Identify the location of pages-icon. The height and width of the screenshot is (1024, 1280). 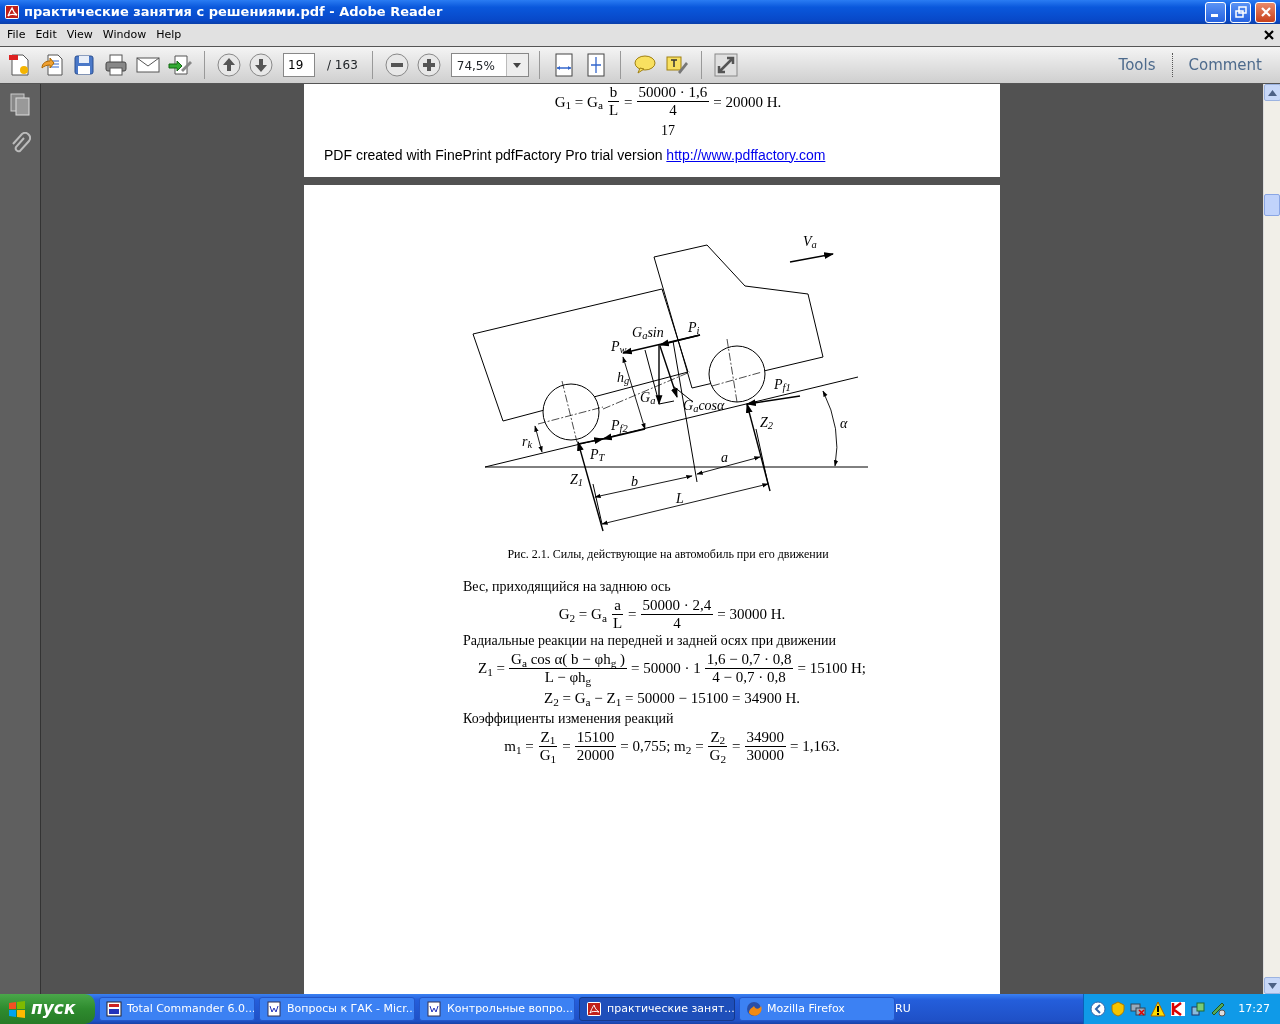
(20, 104).